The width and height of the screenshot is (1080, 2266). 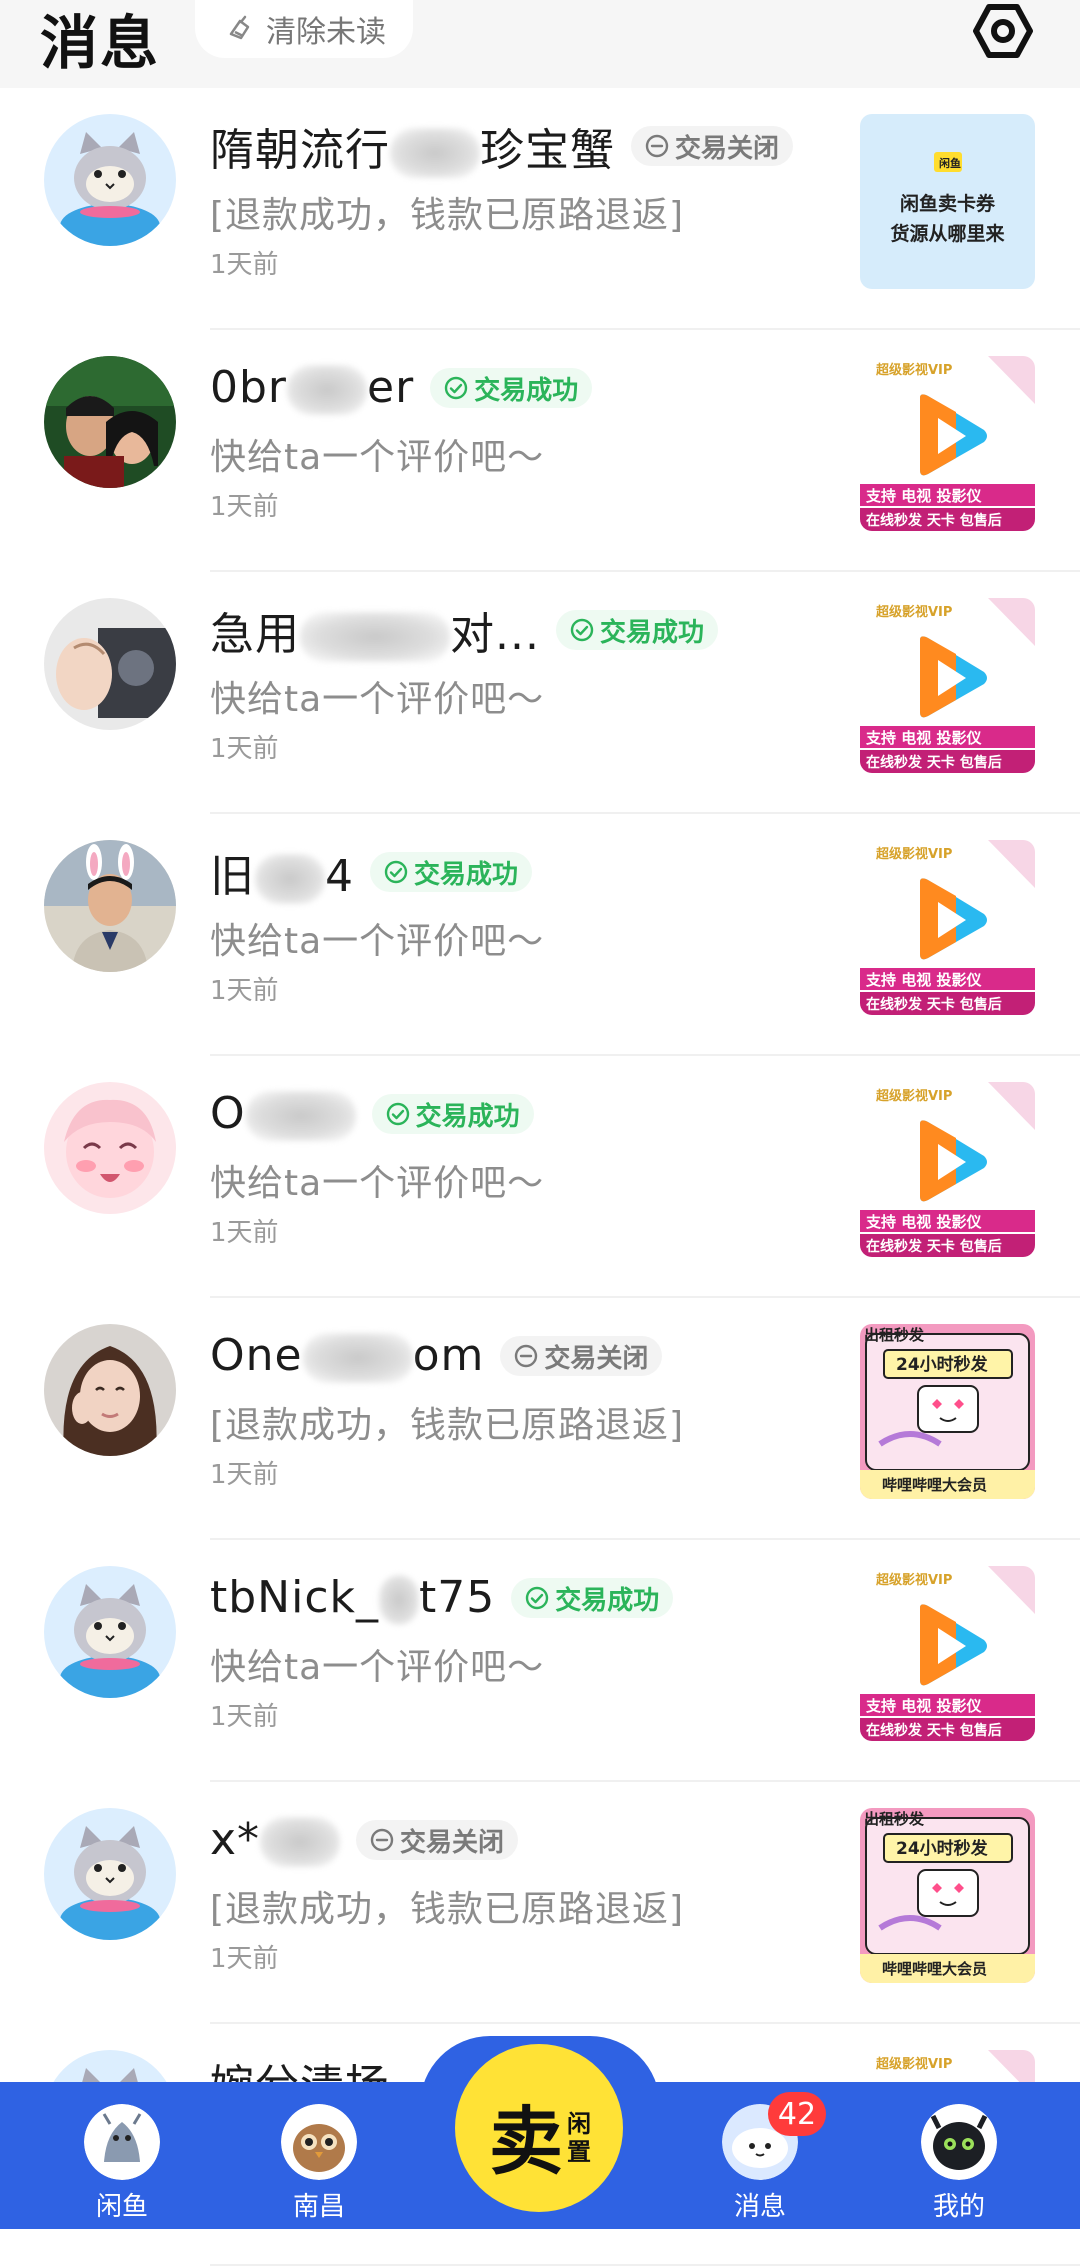 What do you see at coordinates (110, 664) in the screenshot?
I see `hand-photo-avatar` at bounding box center [110, 664].